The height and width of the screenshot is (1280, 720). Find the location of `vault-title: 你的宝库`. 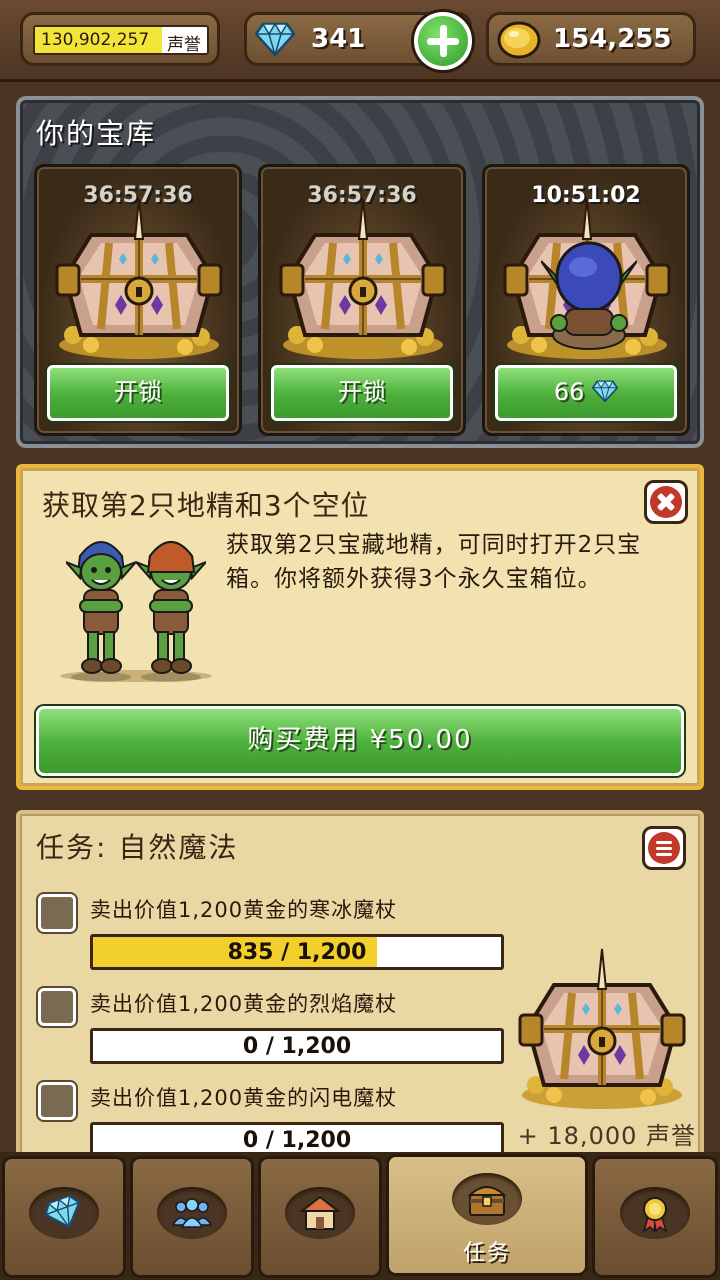

vault-title: 你的宝库 is located at coordinates (96, 133).